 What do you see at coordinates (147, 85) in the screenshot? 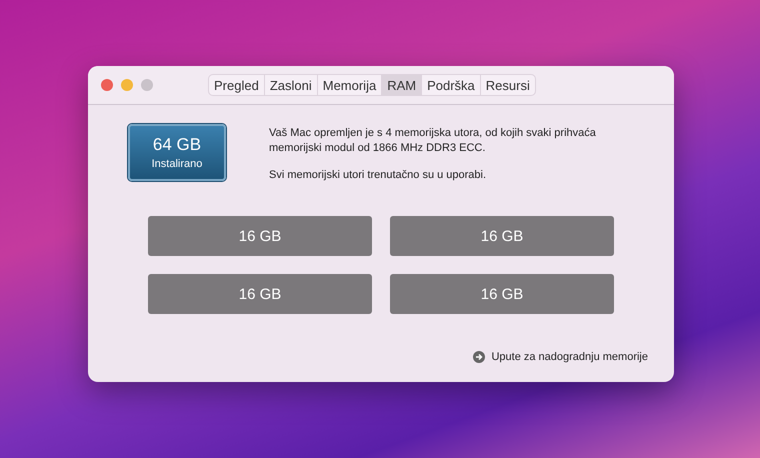
I see `zoom-button` at bounding box center [147, 85].